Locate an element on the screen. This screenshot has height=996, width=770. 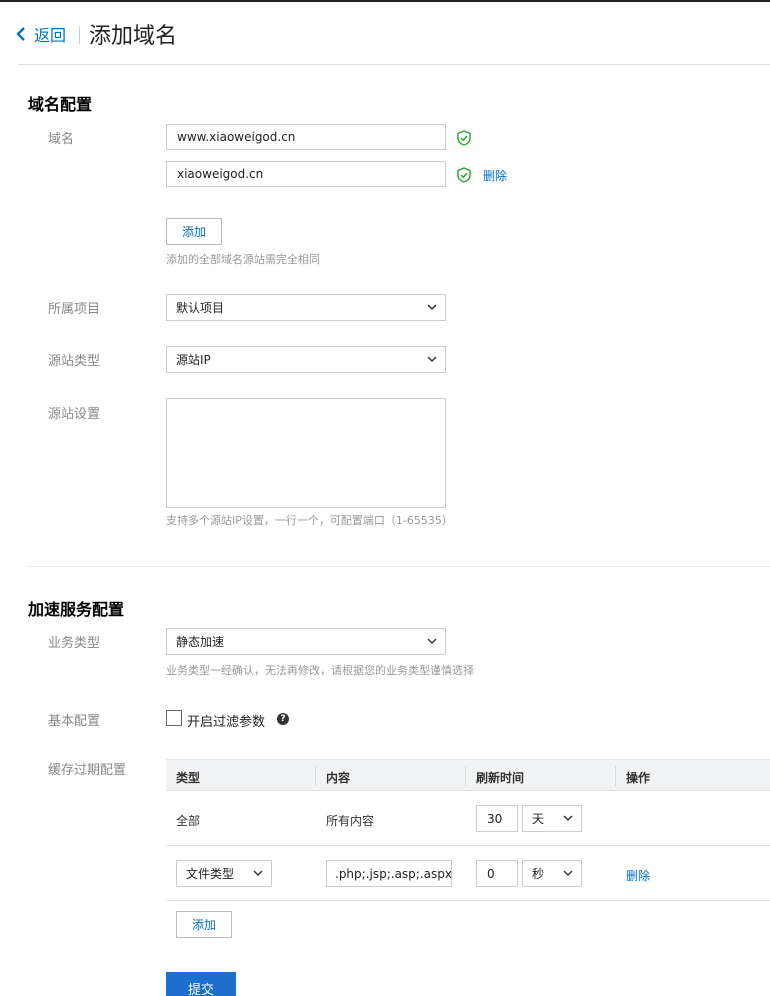
delete-rule-link: 删除 is located at coordinates (638, 875).